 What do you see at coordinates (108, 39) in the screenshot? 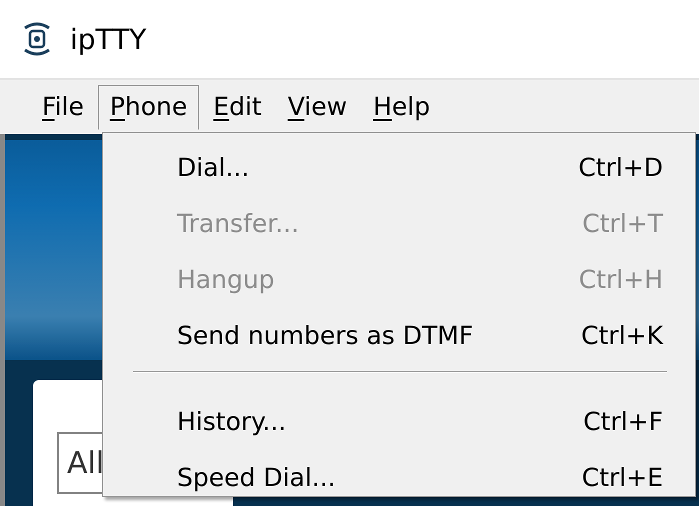
I see `window-title: ipTTY` at bounding box center [108, 39].